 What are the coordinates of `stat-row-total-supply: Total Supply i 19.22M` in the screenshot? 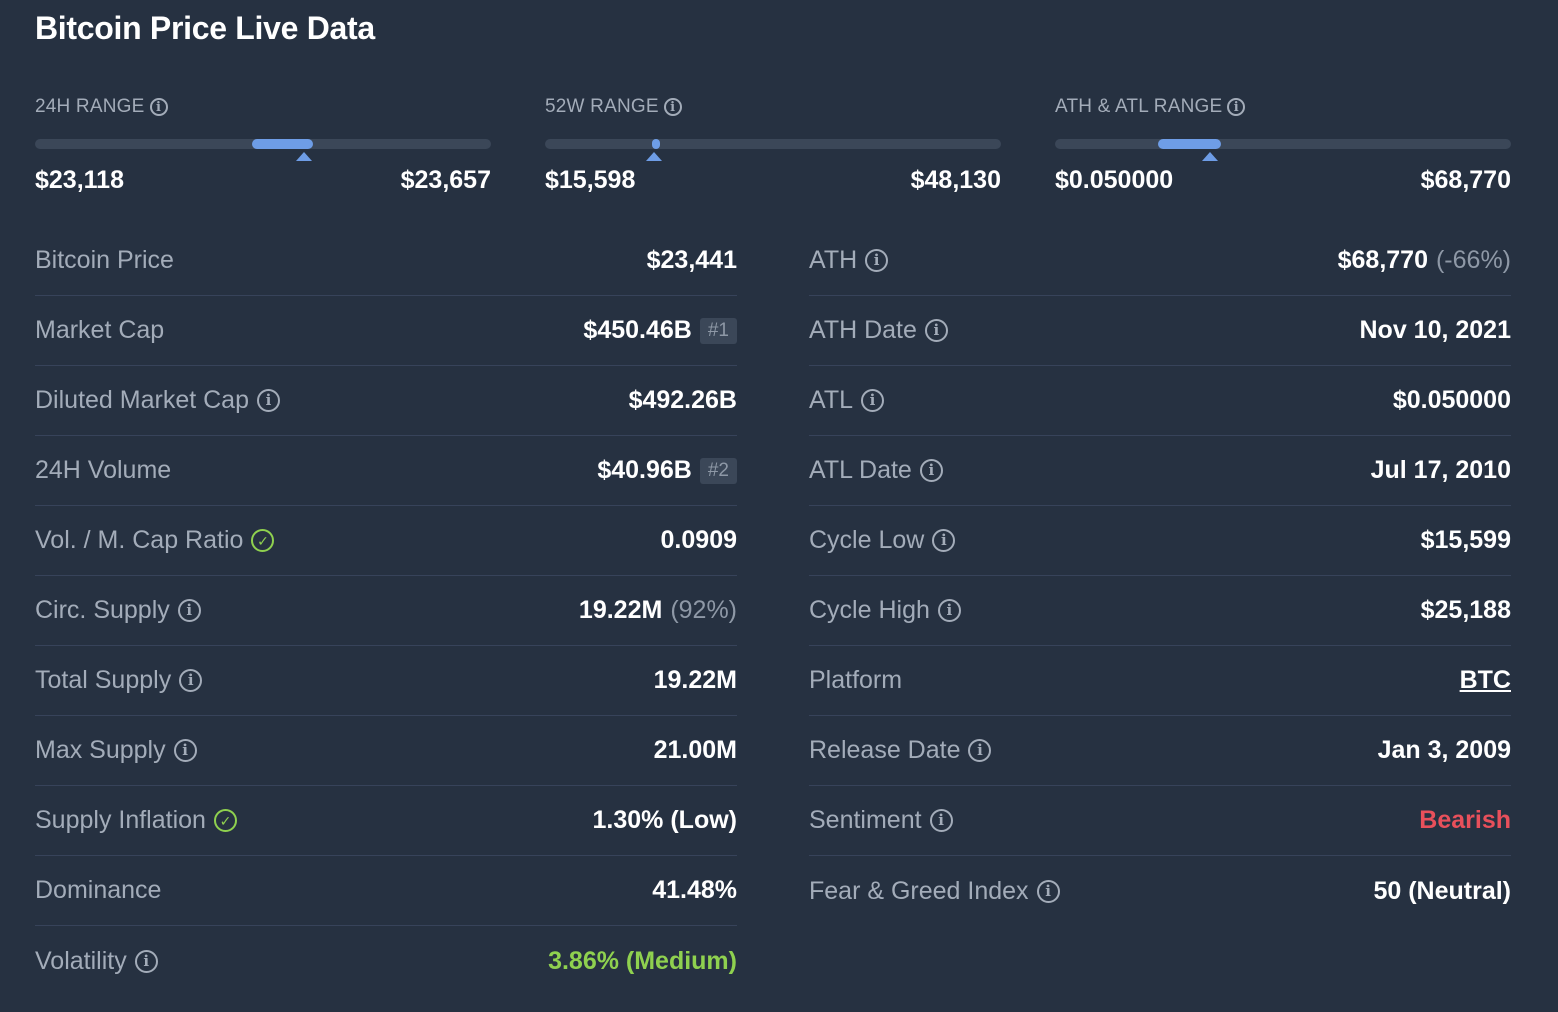 It's located at (386, 681).